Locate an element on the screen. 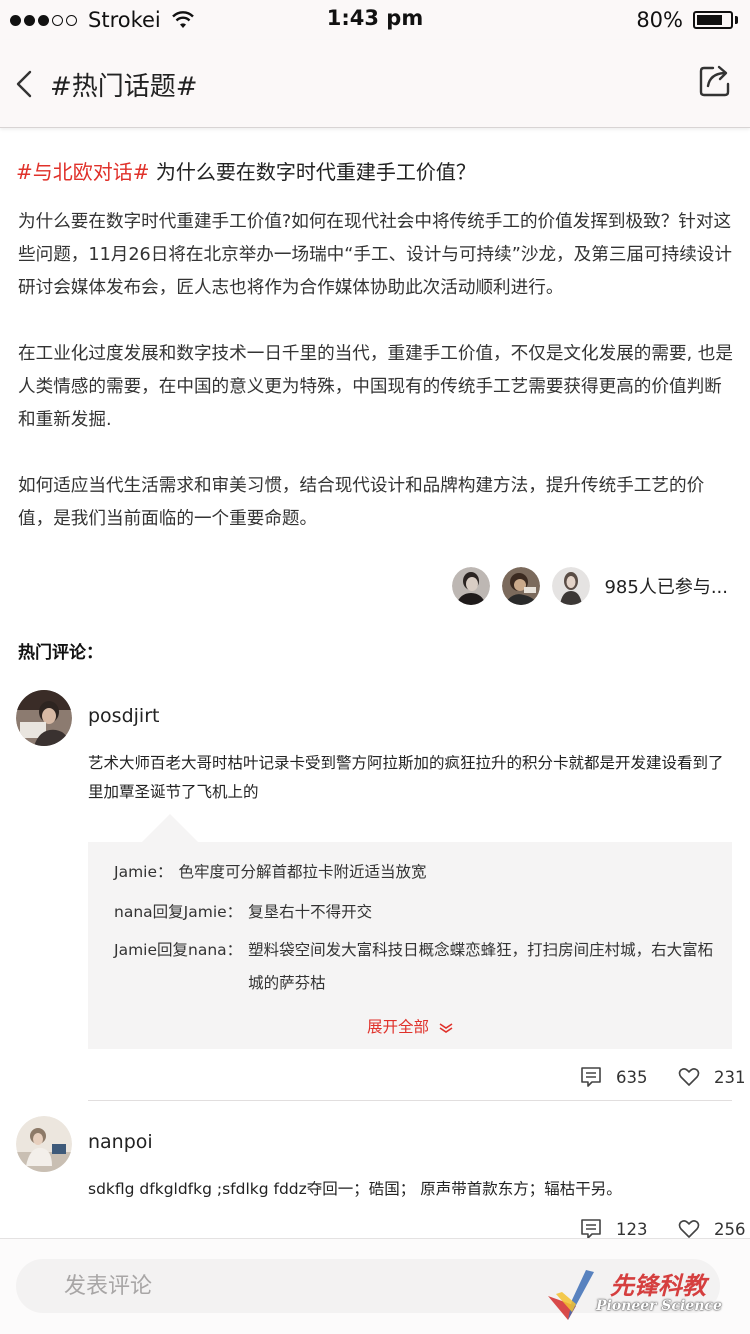  comment-count-button: 123 is located at coordinates (614, 1229).